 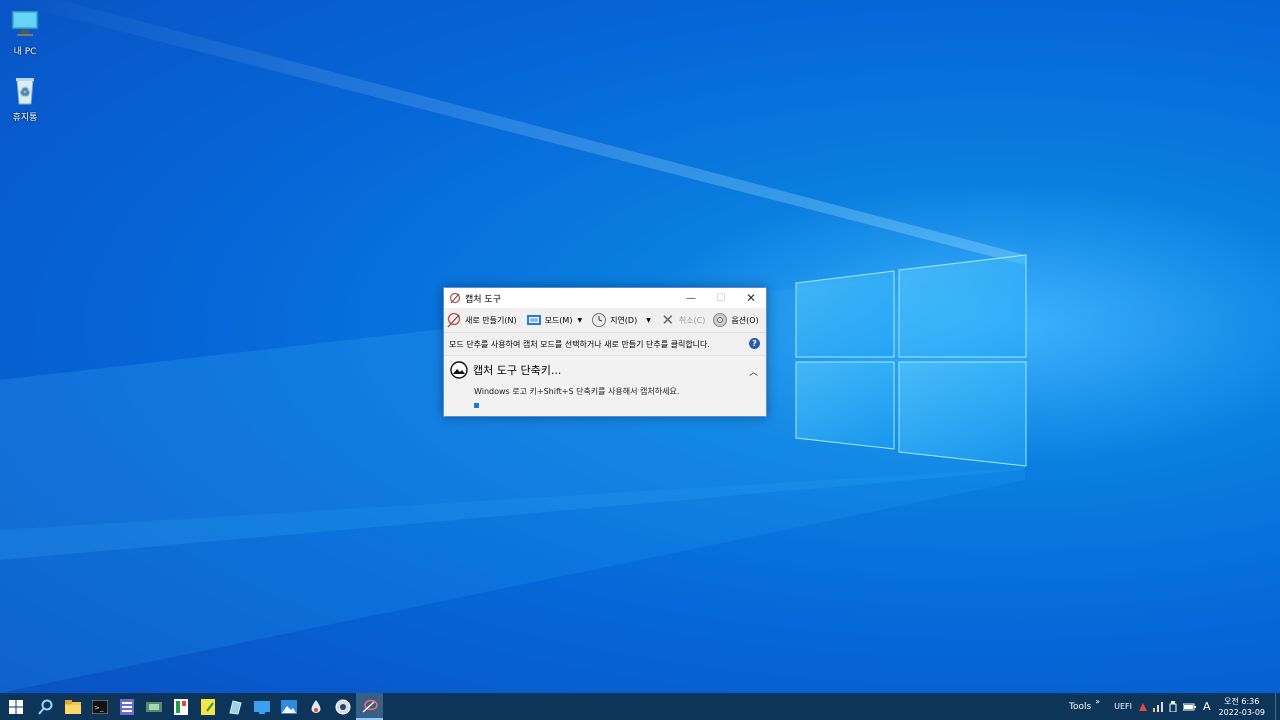 I want to click on close-icon: ✕, so click(x=751, y=298).